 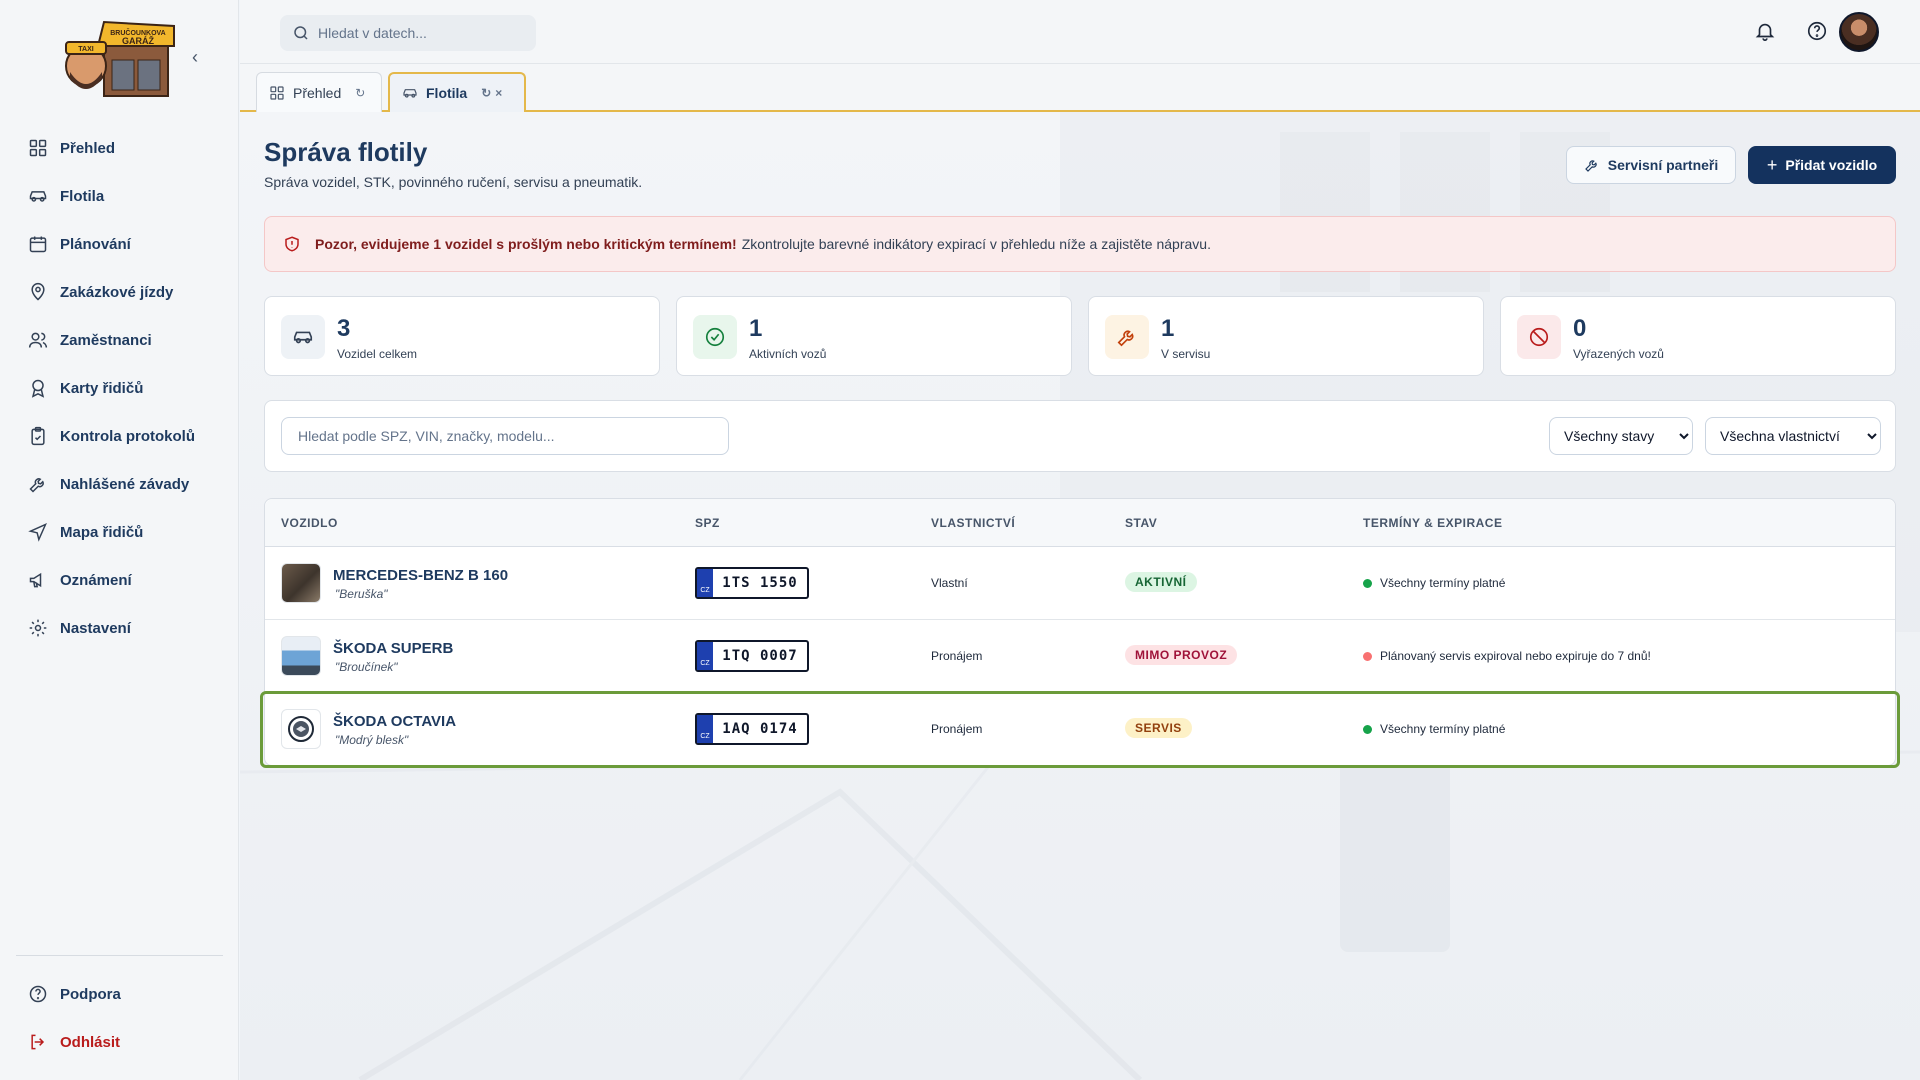 I want to click on tab-flotila: Flotila ↻ ×, so click(x=457, y=92).